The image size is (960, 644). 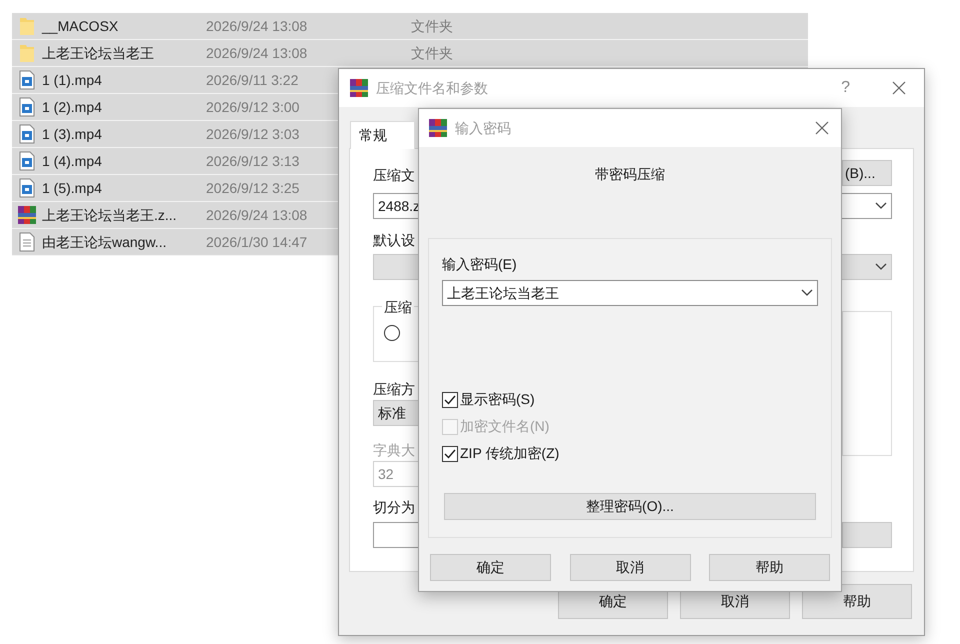 What do you see at coordinates (253, 134) in the screenshot?
I see `file-date: 2026/9/12 3:03` at bounding box center [253, 134].